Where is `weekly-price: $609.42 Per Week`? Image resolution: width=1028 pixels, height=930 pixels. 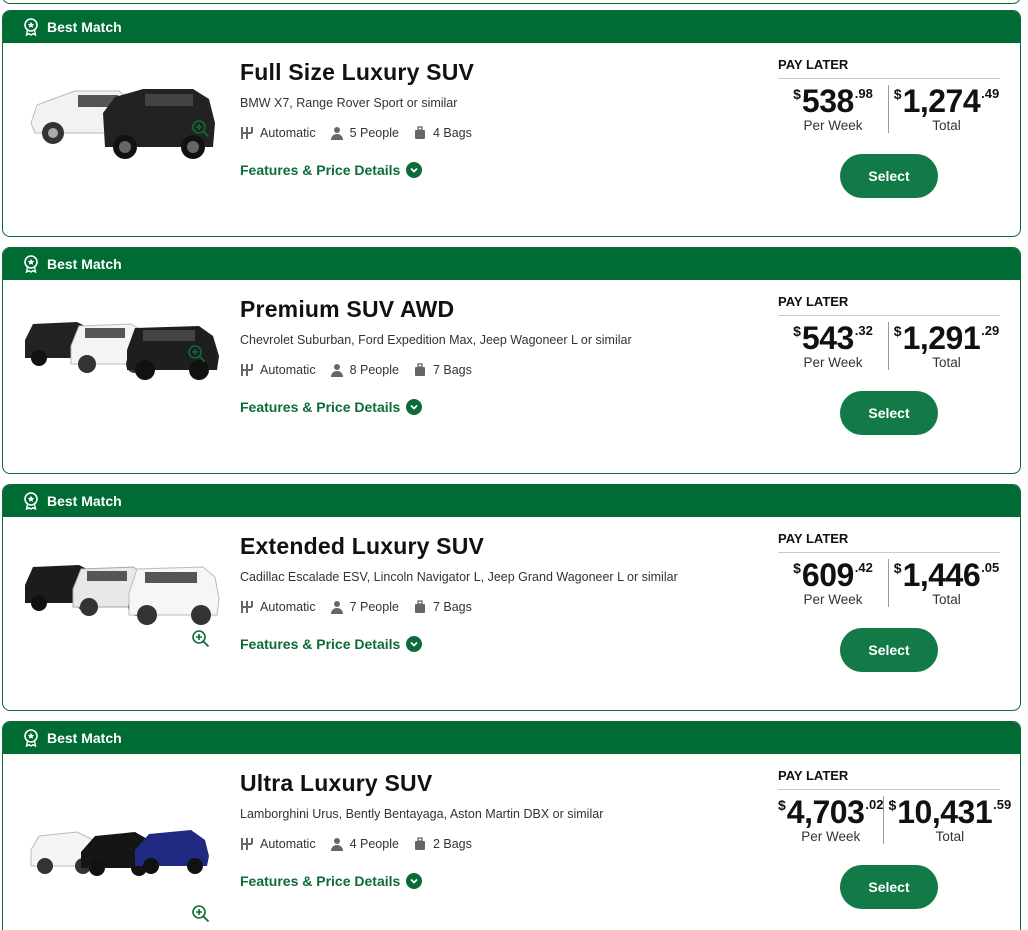
weekly-price: $609.42 Per Week is located at coordinates (833, 582).